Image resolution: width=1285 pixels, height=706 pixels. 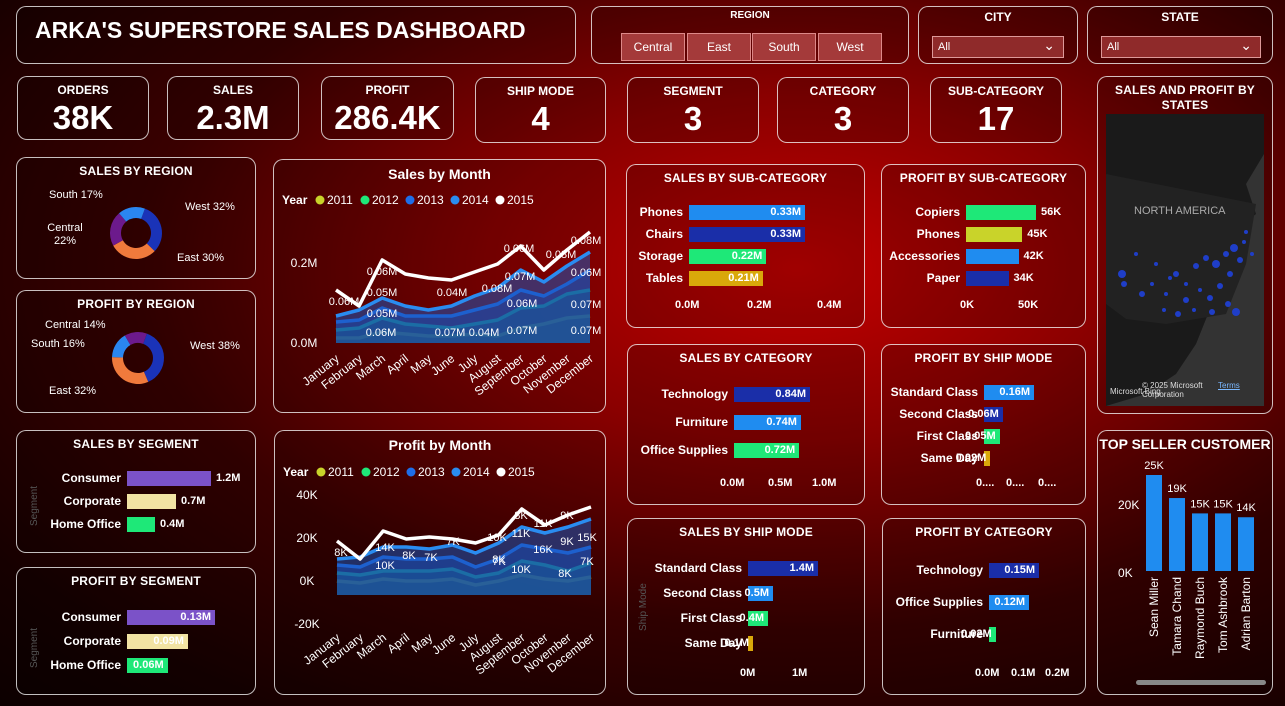 I want to click on us-map, so click(x=1185, y=260).